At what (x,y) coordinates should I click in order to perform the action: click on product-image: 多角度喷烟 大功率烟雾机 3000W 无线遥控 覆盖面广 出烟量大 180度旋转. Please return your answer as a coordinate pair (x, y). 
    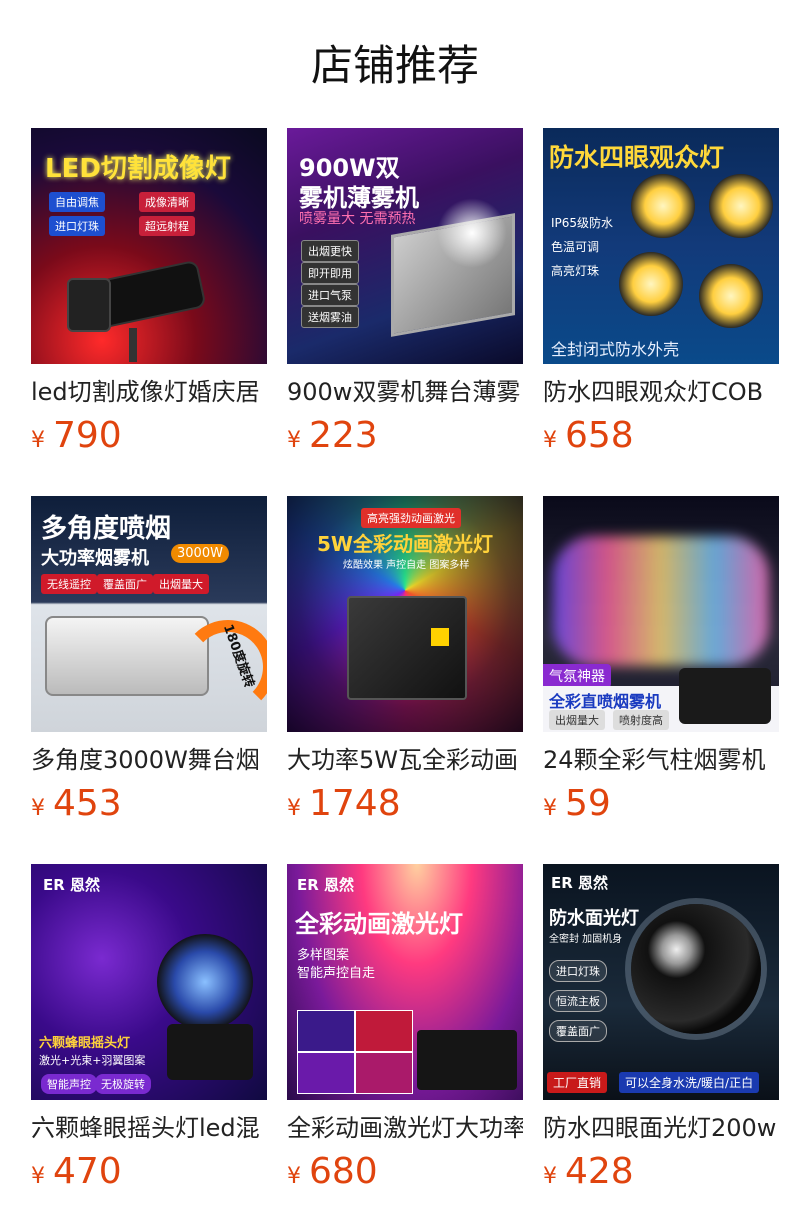
    Looking at the image, I should click on (149, 614).